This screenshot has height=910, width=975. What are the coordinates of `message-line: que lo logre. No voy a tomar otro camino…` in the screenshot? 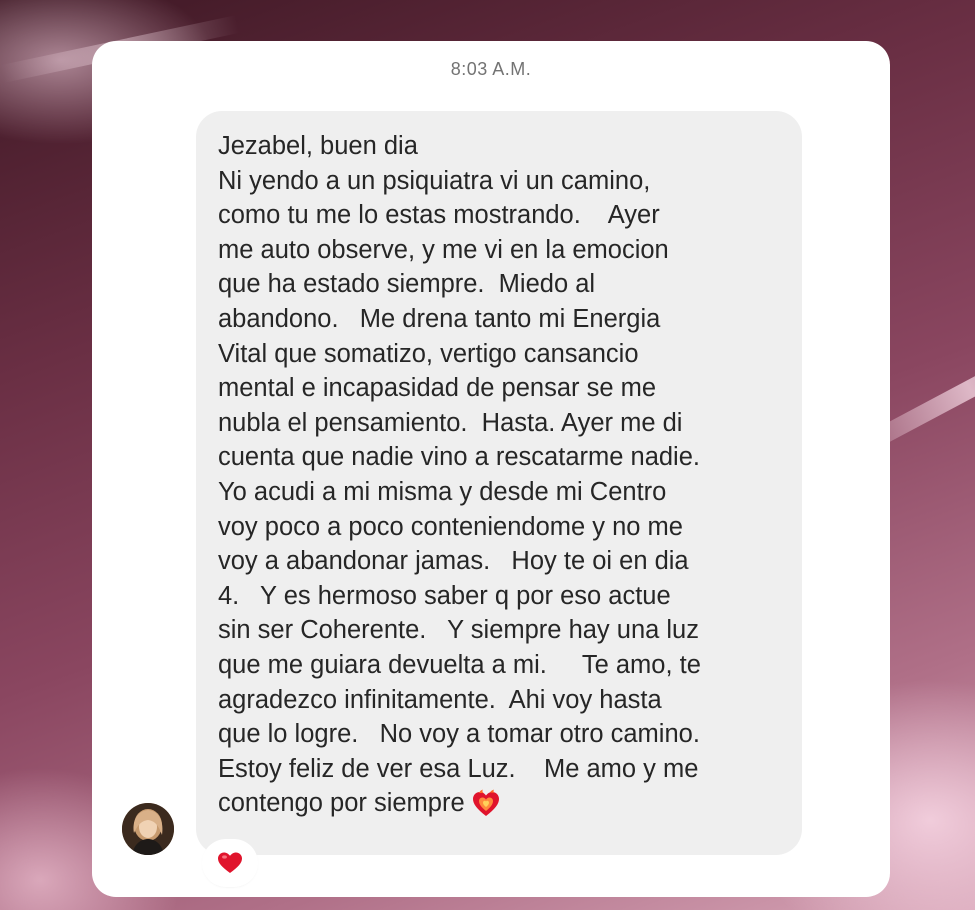 It's located at (459, 734).